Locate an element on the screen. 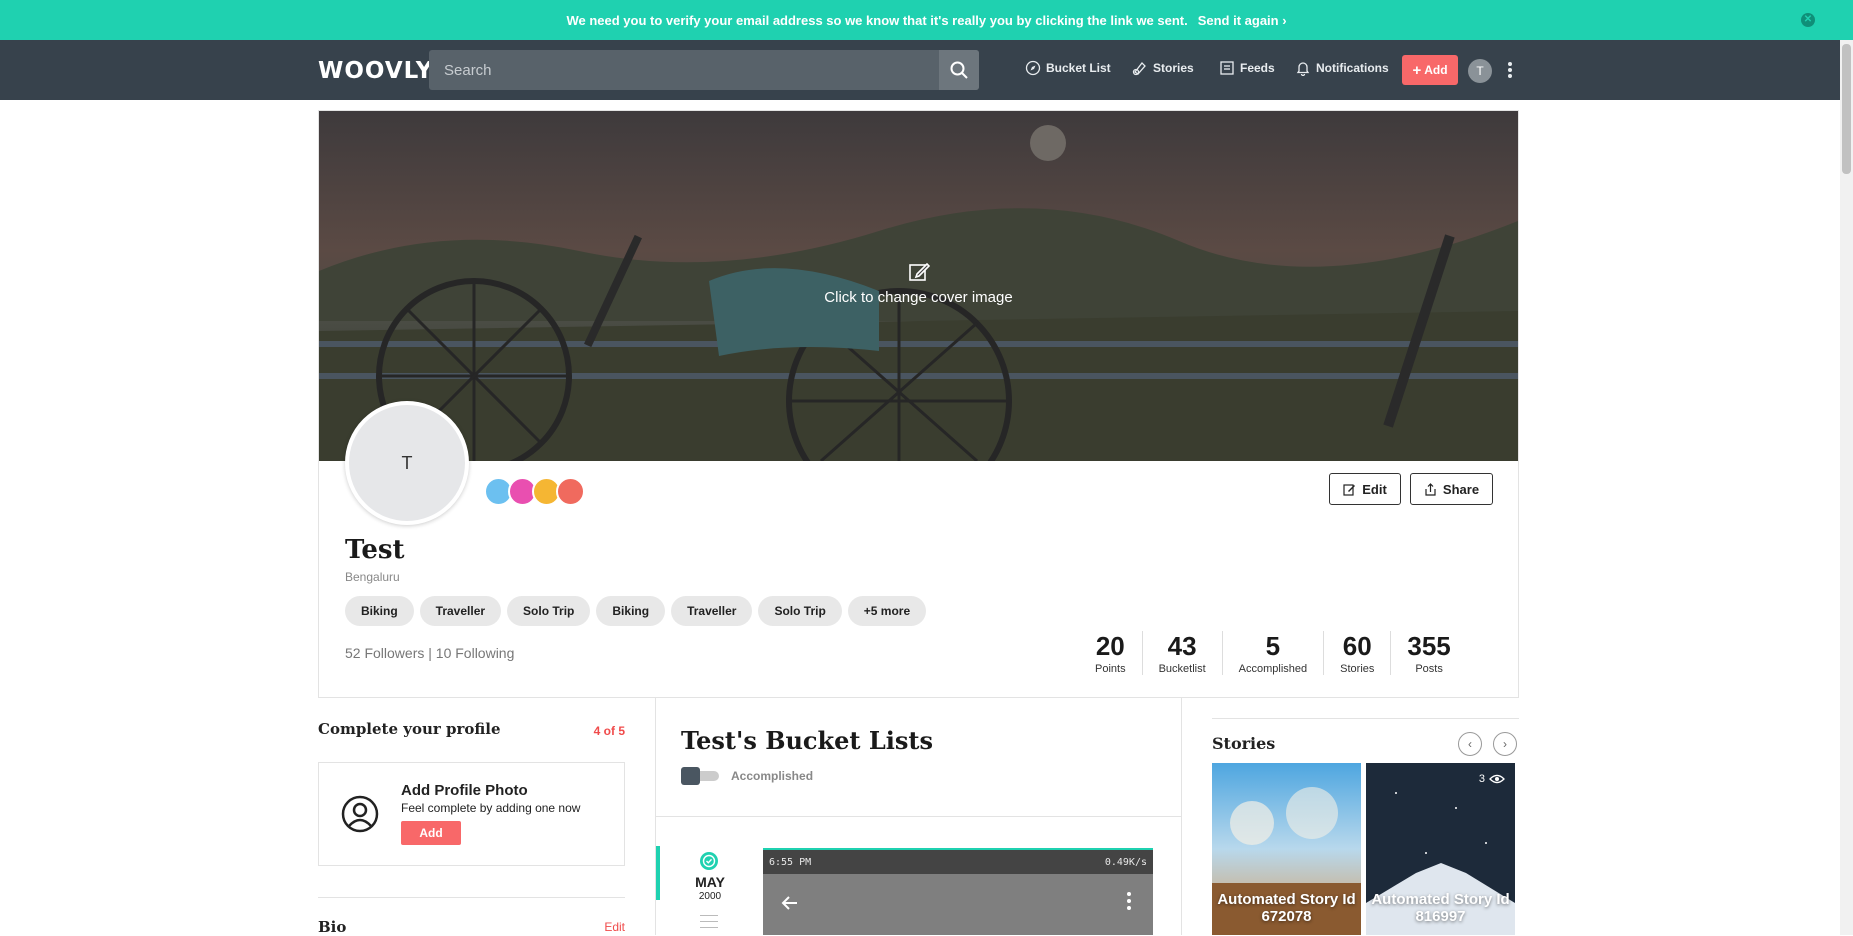 The width and height of the screenshot is (1853, 936). stat-accomplished: 5 Accomplished is located at coordinates (1272, 653).